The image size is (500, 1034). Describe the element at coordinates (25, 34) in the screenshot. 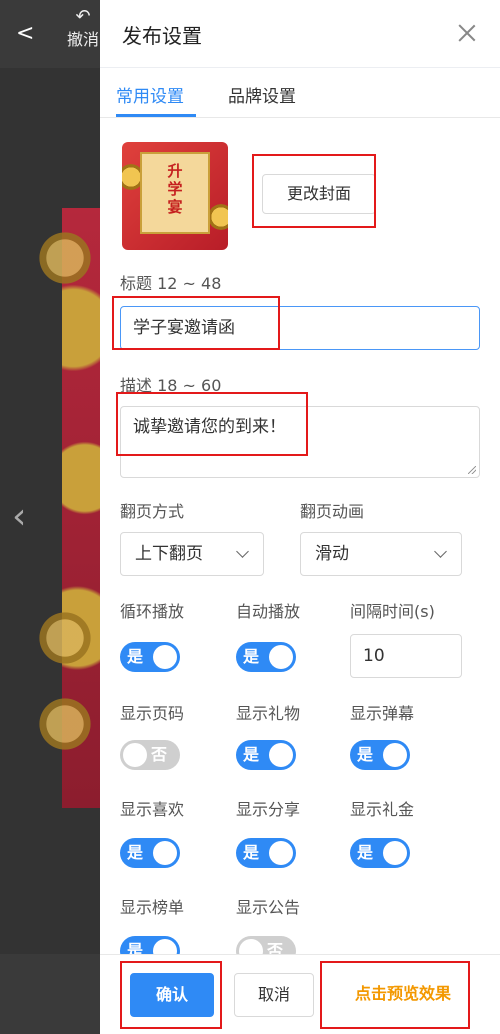

I see `chevron-left-icon: <` at that location.